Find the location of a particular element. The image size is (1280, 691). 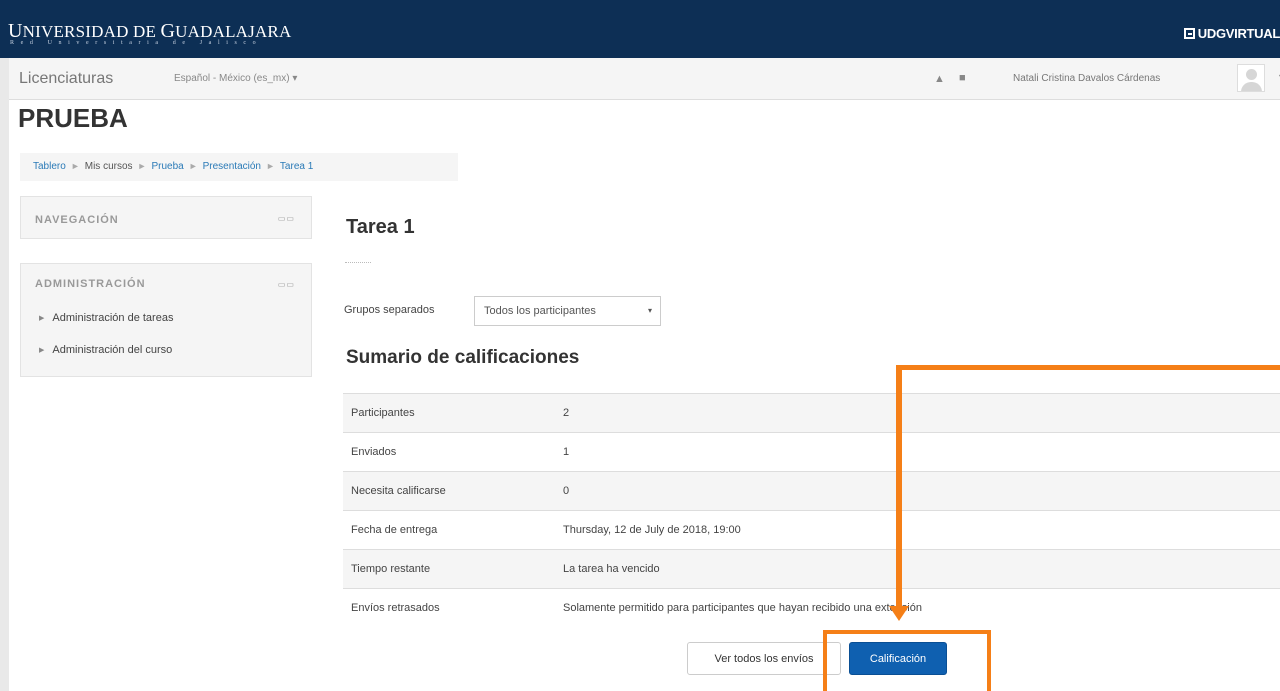

row-label: Enviados is located at coordinates (449, 452).